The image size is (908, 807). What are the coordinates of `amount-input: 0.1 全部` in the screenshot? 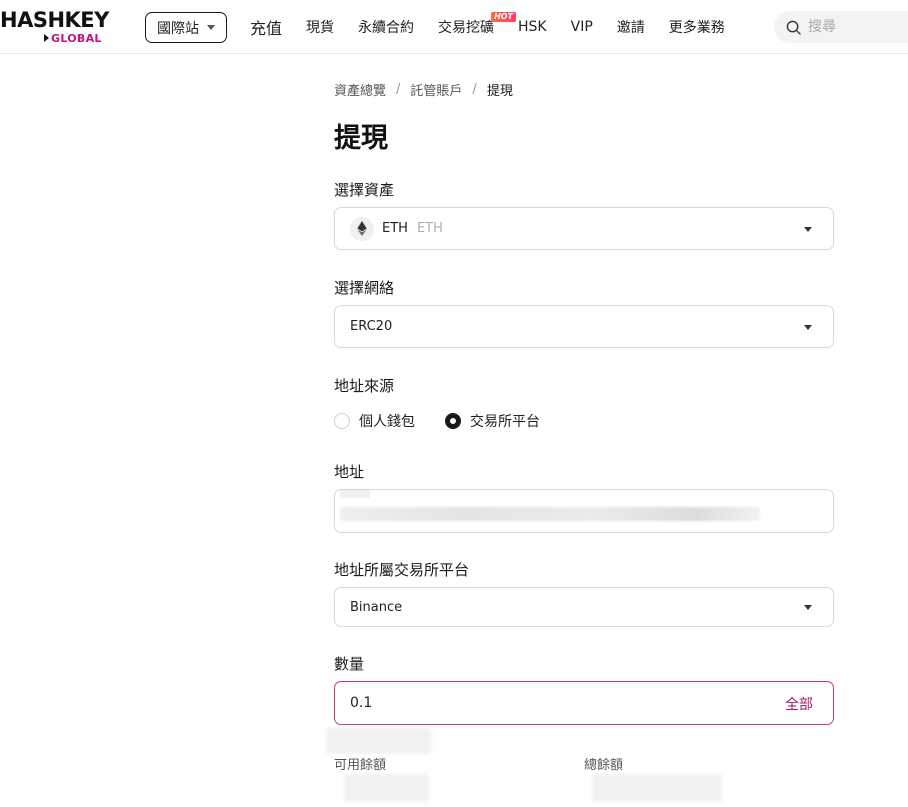 It's located at (584, 703).